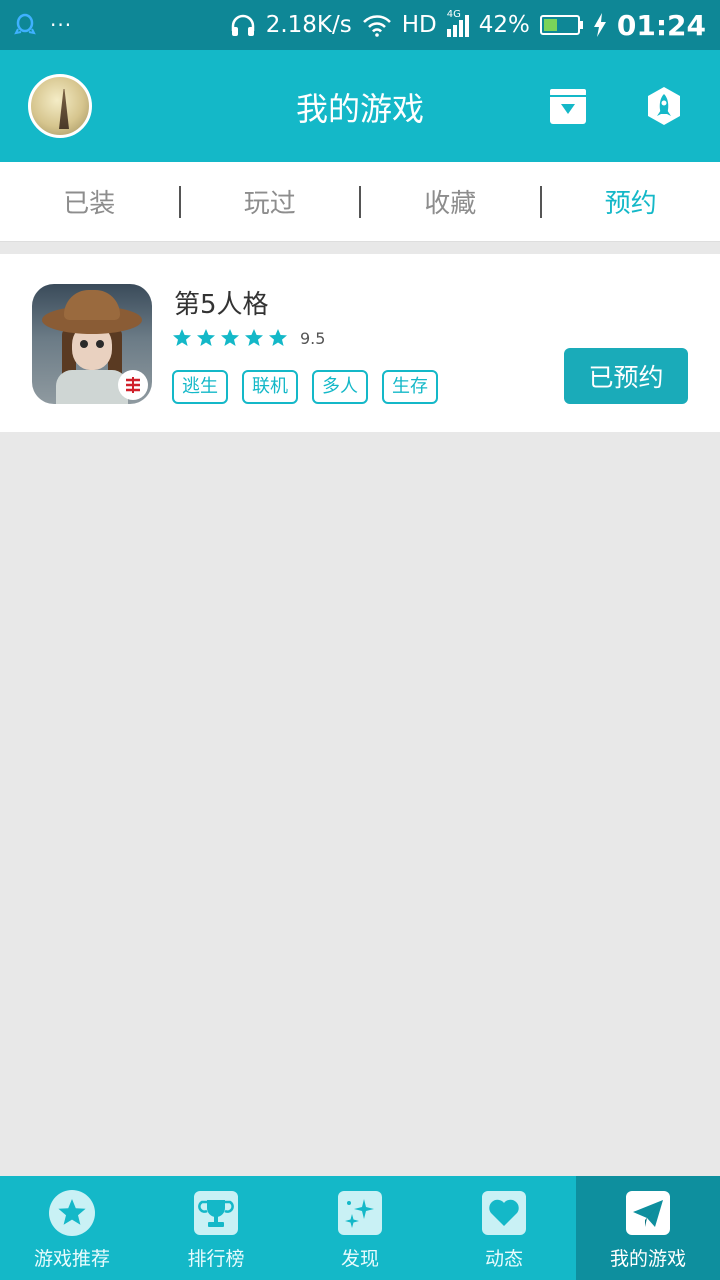 The image size is (720, 1280). Describe the element at coordinates (133, 385) in the screenshot. I see `publisher-logo-icon` at that location.